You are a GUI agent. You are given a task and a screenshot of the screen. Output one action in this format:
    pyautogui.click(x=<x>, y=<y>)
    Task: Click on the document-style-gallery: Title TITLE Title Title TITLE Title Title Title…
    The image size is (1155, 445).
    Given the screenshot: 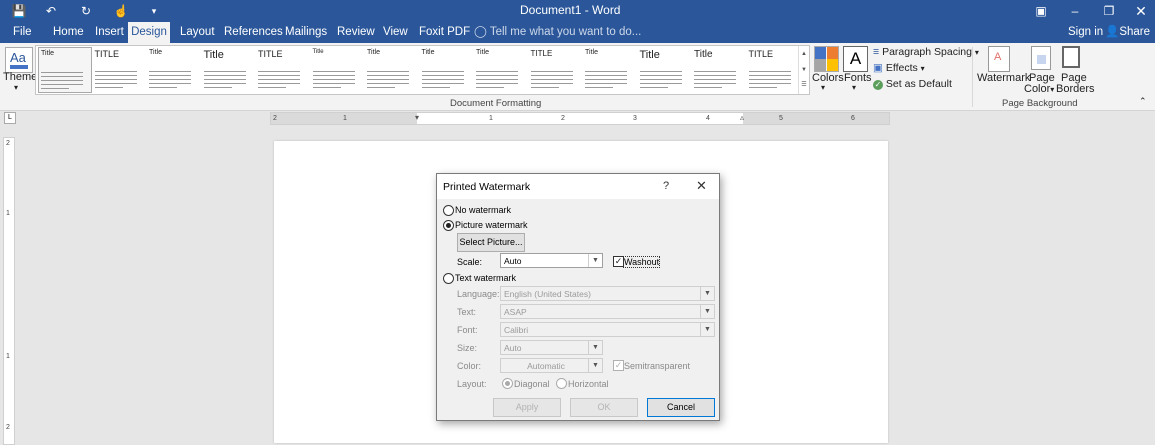 What is the action you would take?
    pyautogui.click(x=422, y=70)
    